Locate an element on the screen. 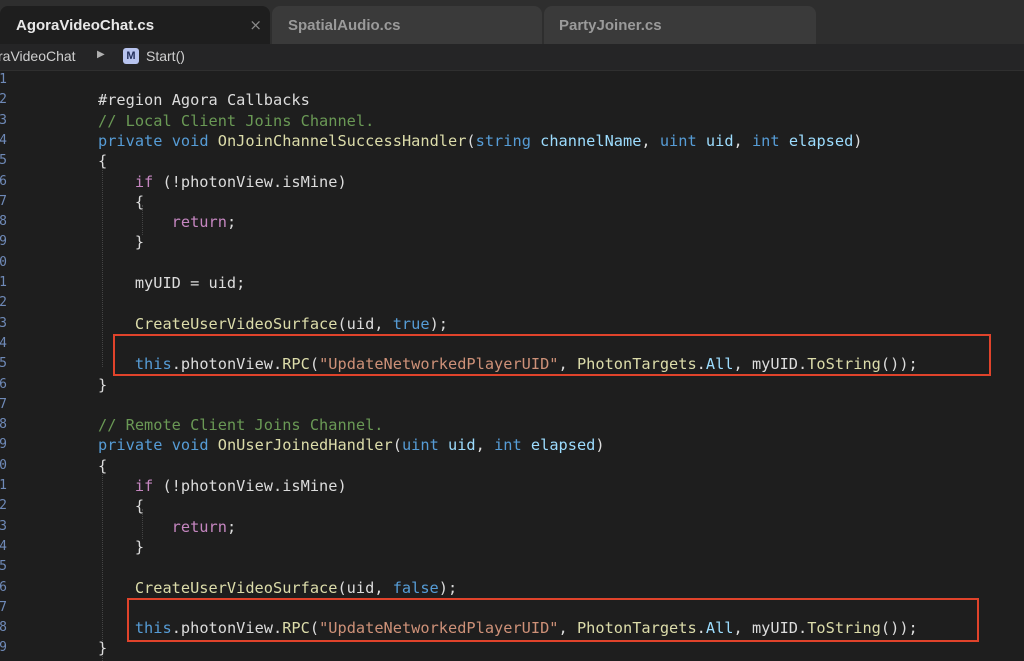 The image size is (1024, 661). code-token: (!photonView.isMine) is located at coordinates (254, 181).